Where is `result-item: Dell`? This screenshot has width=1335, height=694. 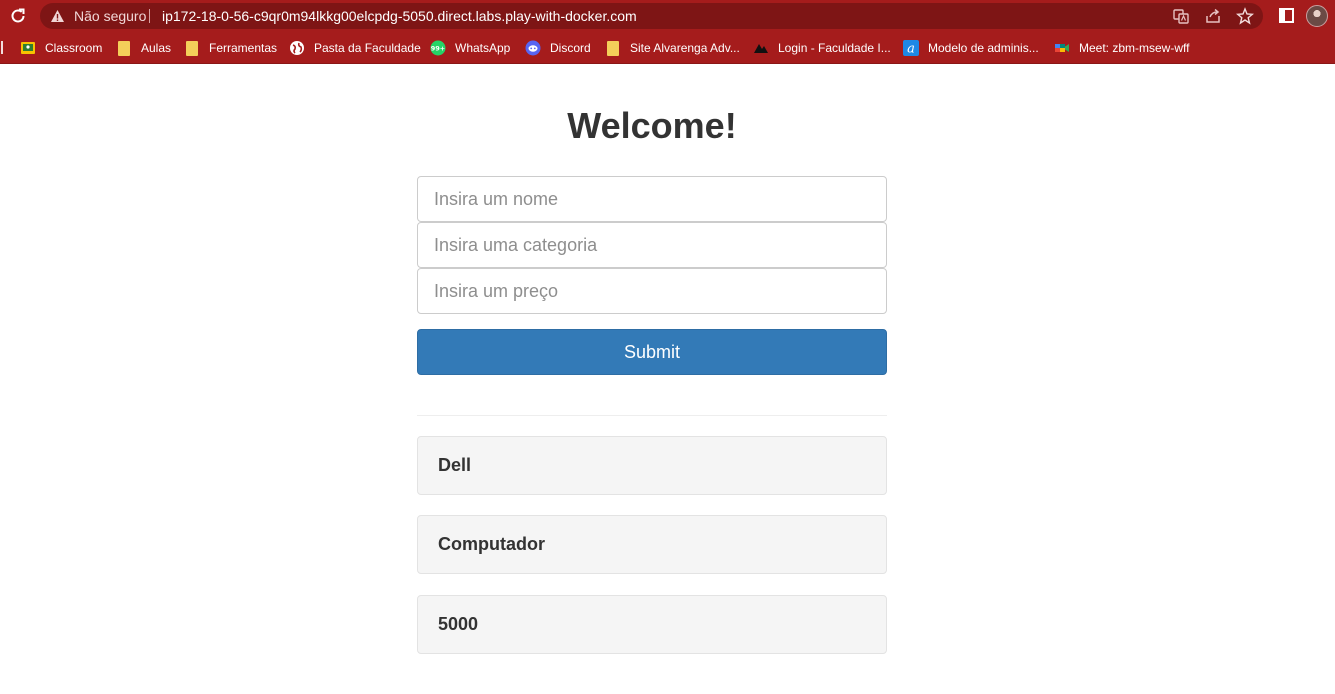
result-item: Dell is located at coordinates (652, 465).